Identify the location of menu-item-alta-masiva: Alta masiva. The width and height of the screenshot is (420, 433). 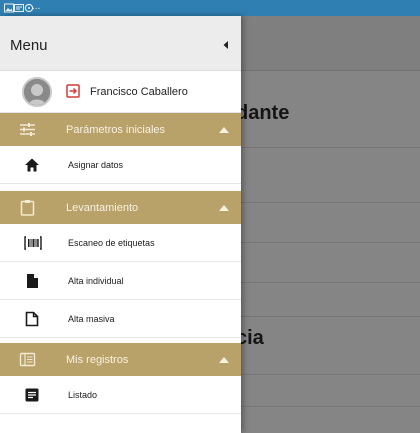
(120, 319).